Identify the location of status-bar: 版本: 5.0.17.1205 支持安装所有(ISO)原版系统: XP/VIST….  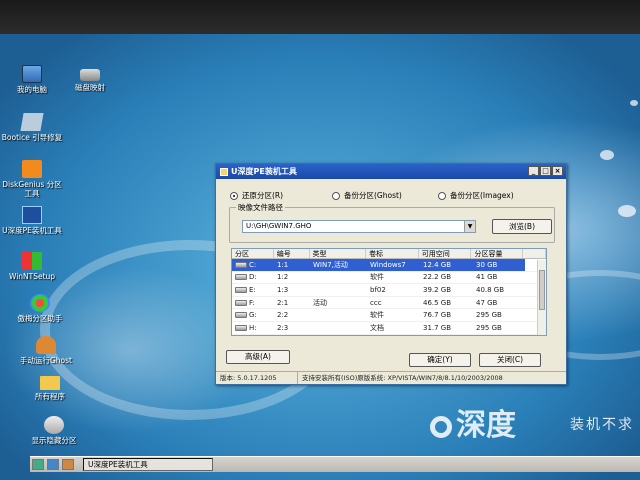
(391, 377).